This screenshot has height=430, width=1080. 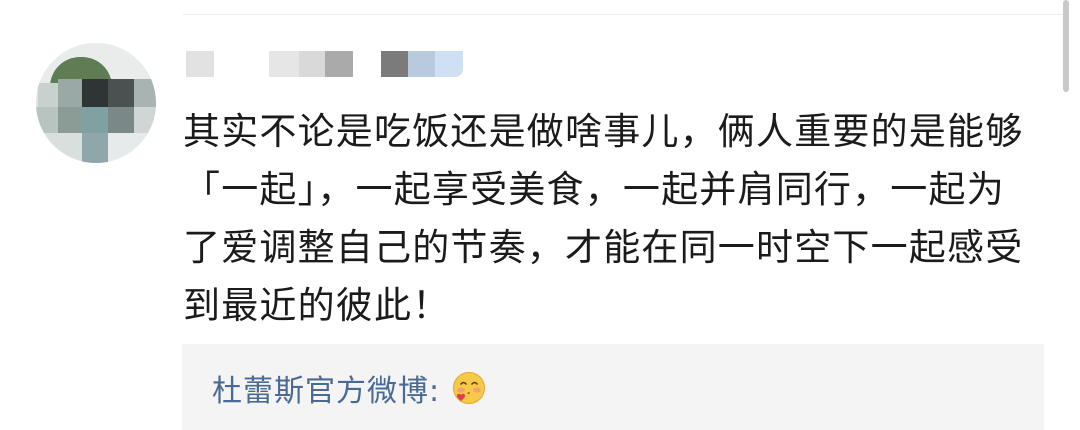 What do you see at coordinates (326, 388) in the screenshot?
I see `reply-author-link: 杜蕾斯官方微博:` at bounding box center [326, 388].